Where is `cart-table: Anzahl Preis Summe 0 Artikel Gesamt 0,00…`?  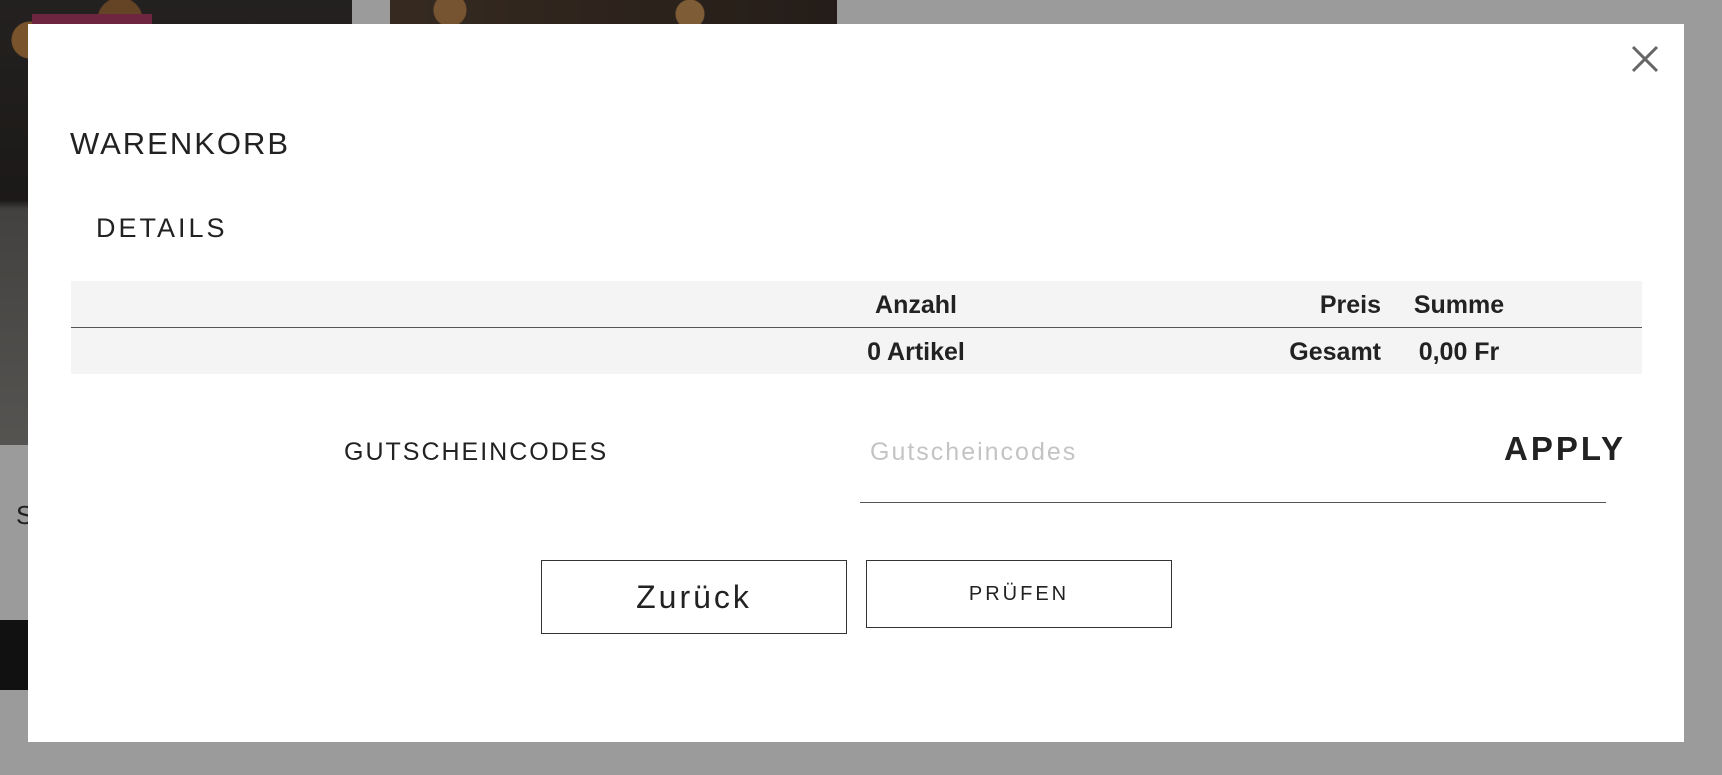 cart-table: Anzahl Preis Summe 0 Artikel Gesamt 0,00… is located at coordinates (856, 327).